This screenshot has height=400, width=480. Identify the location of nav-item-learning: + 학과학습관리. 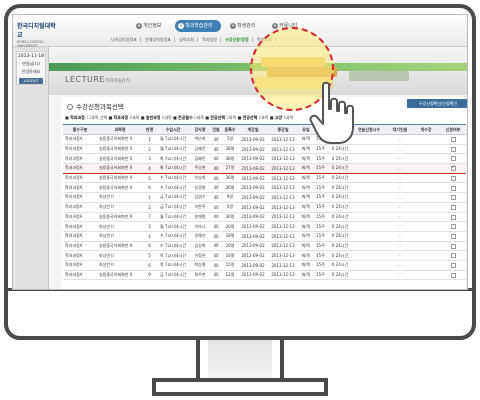
(198, 26).